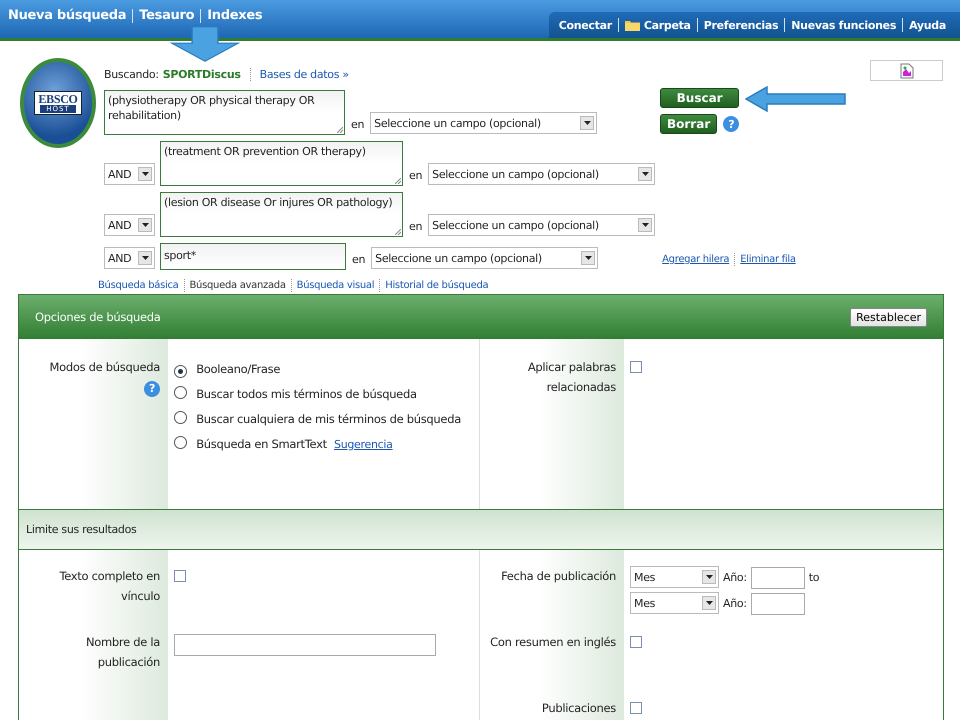 The height and width of the screenshot is (720, 960). Describe the element at coordinates (553, 642) in the screenshot. I see `field-label: Con resumen en inglés` at that location.